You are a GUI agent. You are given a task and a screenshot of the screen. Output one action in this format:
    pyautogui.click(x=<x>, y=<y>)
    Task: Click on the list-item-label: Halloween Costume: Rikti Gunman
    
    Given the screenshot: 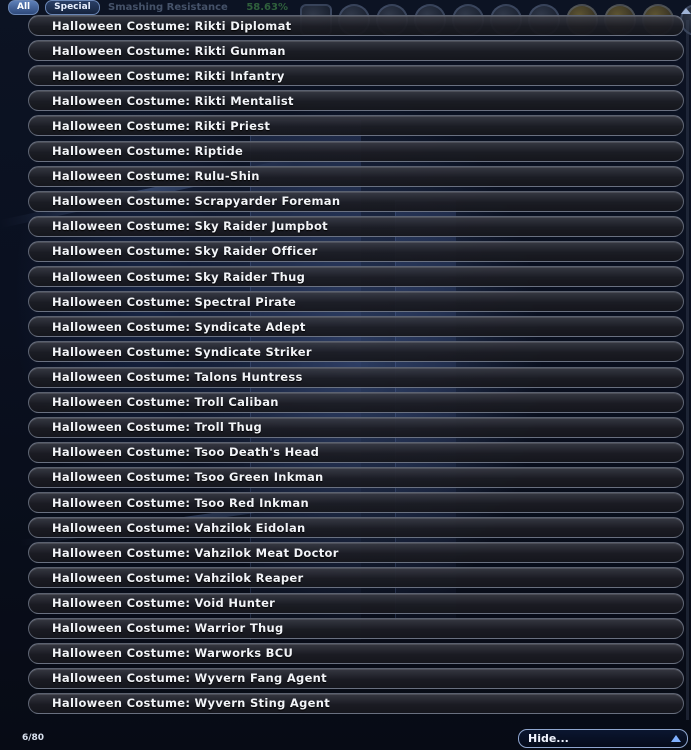 What is the action you would take?
    pyautogui.click(x=169, y=50)
    